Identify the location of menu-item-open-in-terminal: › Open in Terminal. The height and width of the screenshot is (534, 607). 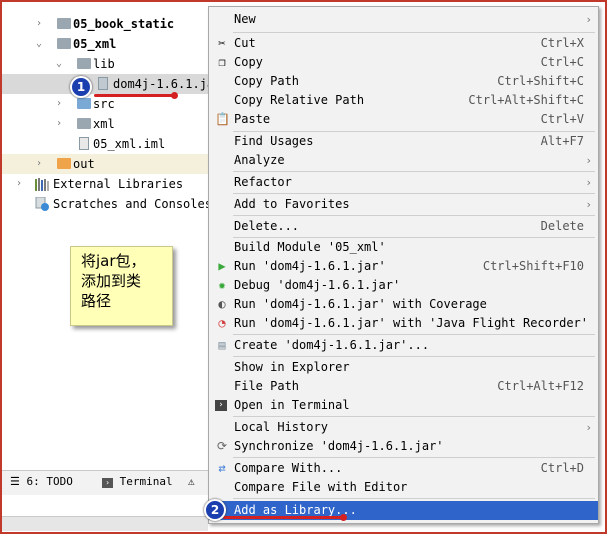
(403, 405).